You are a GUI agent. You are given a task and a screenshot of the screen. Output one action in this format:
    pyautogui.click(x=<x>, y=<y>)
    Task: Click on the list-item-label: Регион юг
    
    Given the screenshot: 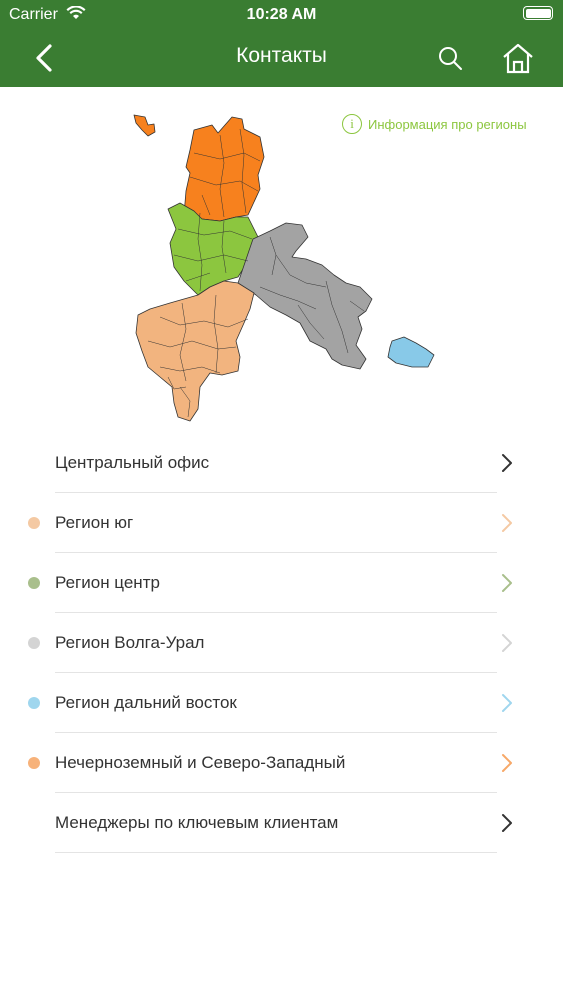 What is the action you would take?
    pyautogui.click(x=94, y=522)
    